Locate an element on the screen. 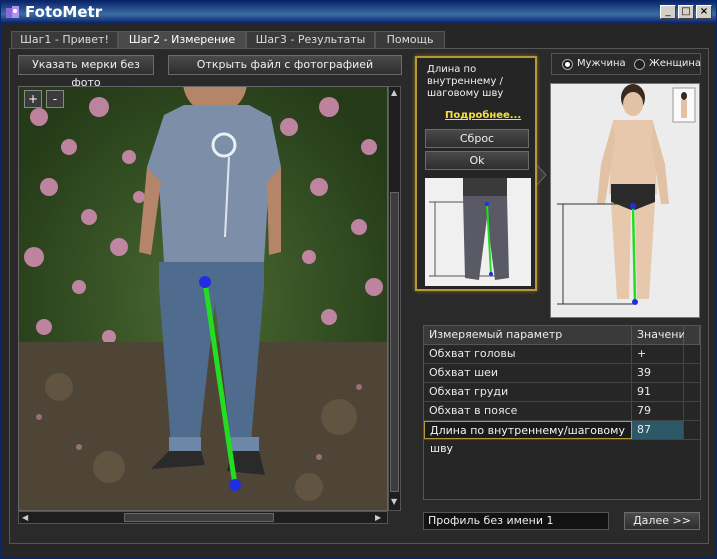  photo-horizontal-scrollbar: ◀ ▶ is located at coordinates (203, 517).